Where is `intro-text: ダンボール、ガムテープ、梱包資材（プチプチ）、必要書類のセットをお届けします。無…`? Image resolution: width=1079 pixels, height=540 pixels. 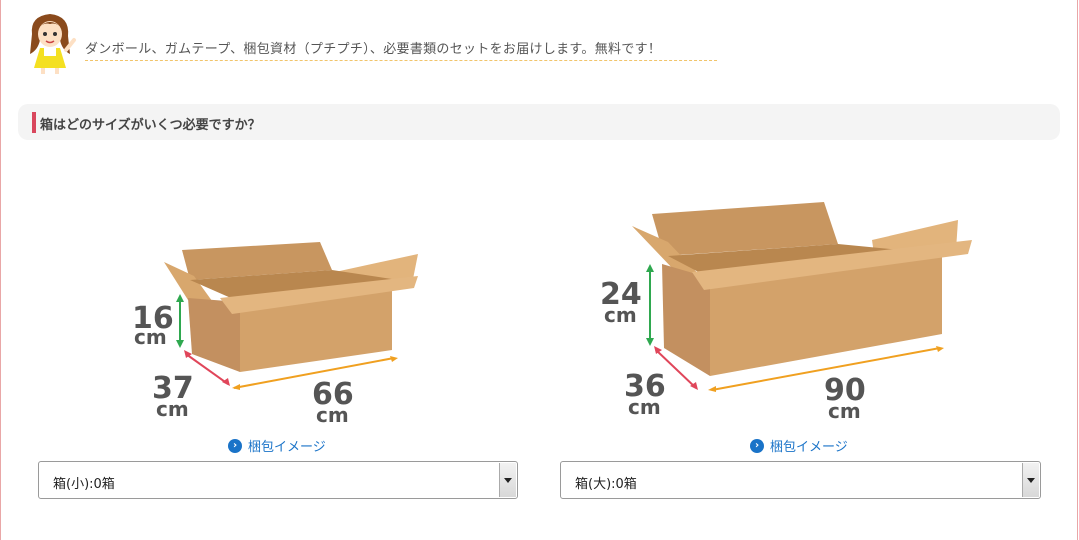
intro-text: ダンボール、ガムテープ、梱包資材（プチプチ）、必要書類のセットをお届けします。無… is located at coordinates (401, 49).